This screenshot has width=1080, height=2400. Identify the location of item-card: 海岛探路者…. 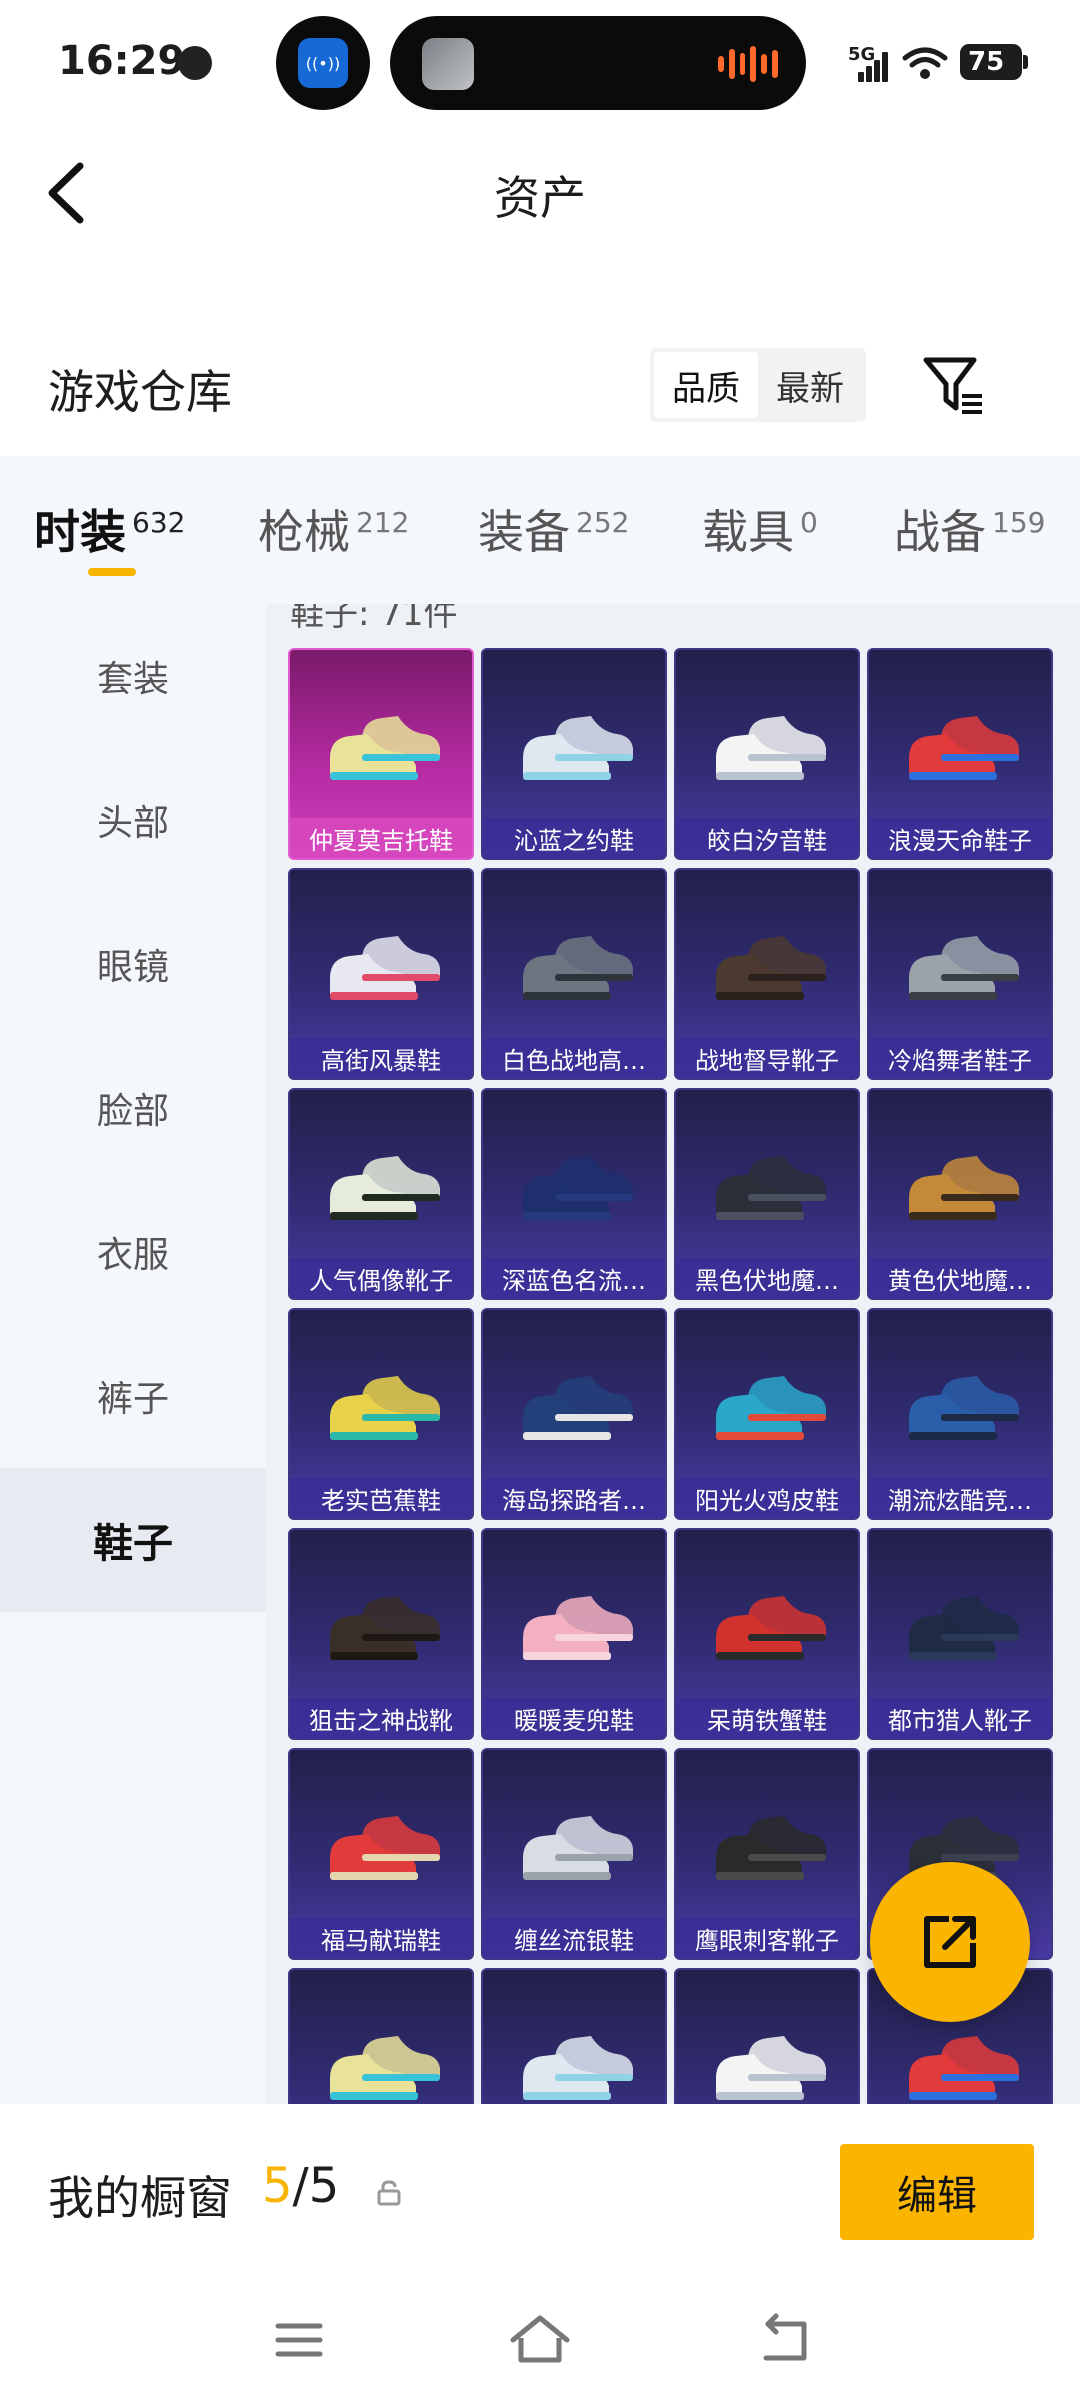
(574, 1414).